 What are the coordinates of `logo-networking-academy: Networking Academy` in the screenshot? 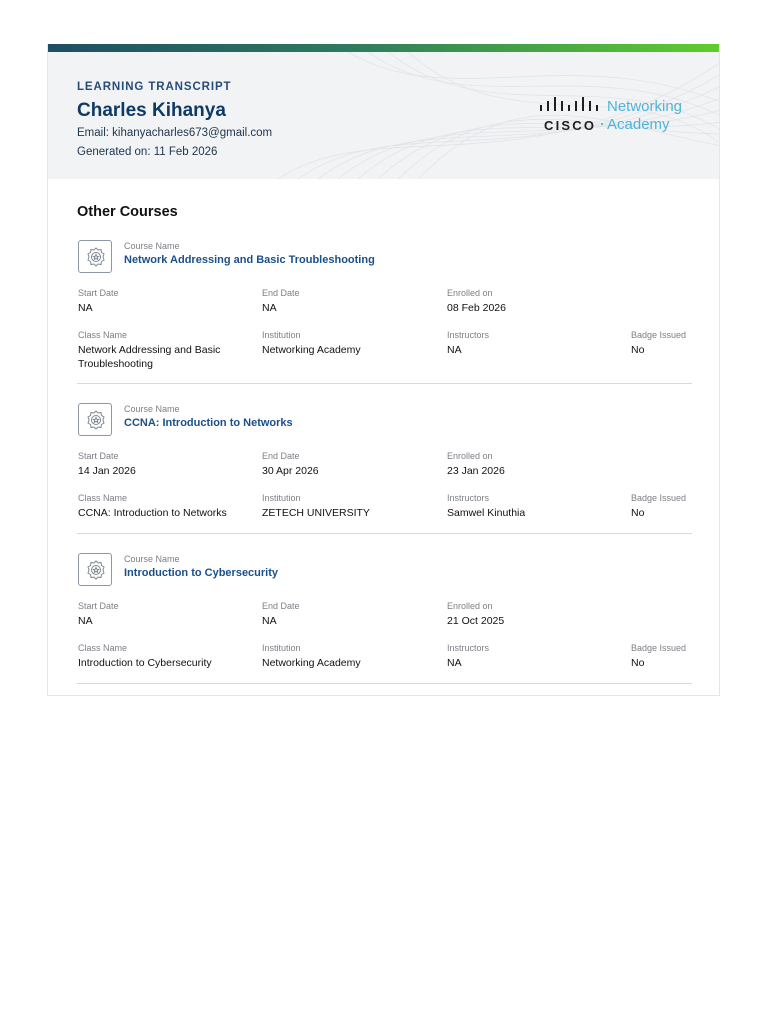 It's located at (644, 116).